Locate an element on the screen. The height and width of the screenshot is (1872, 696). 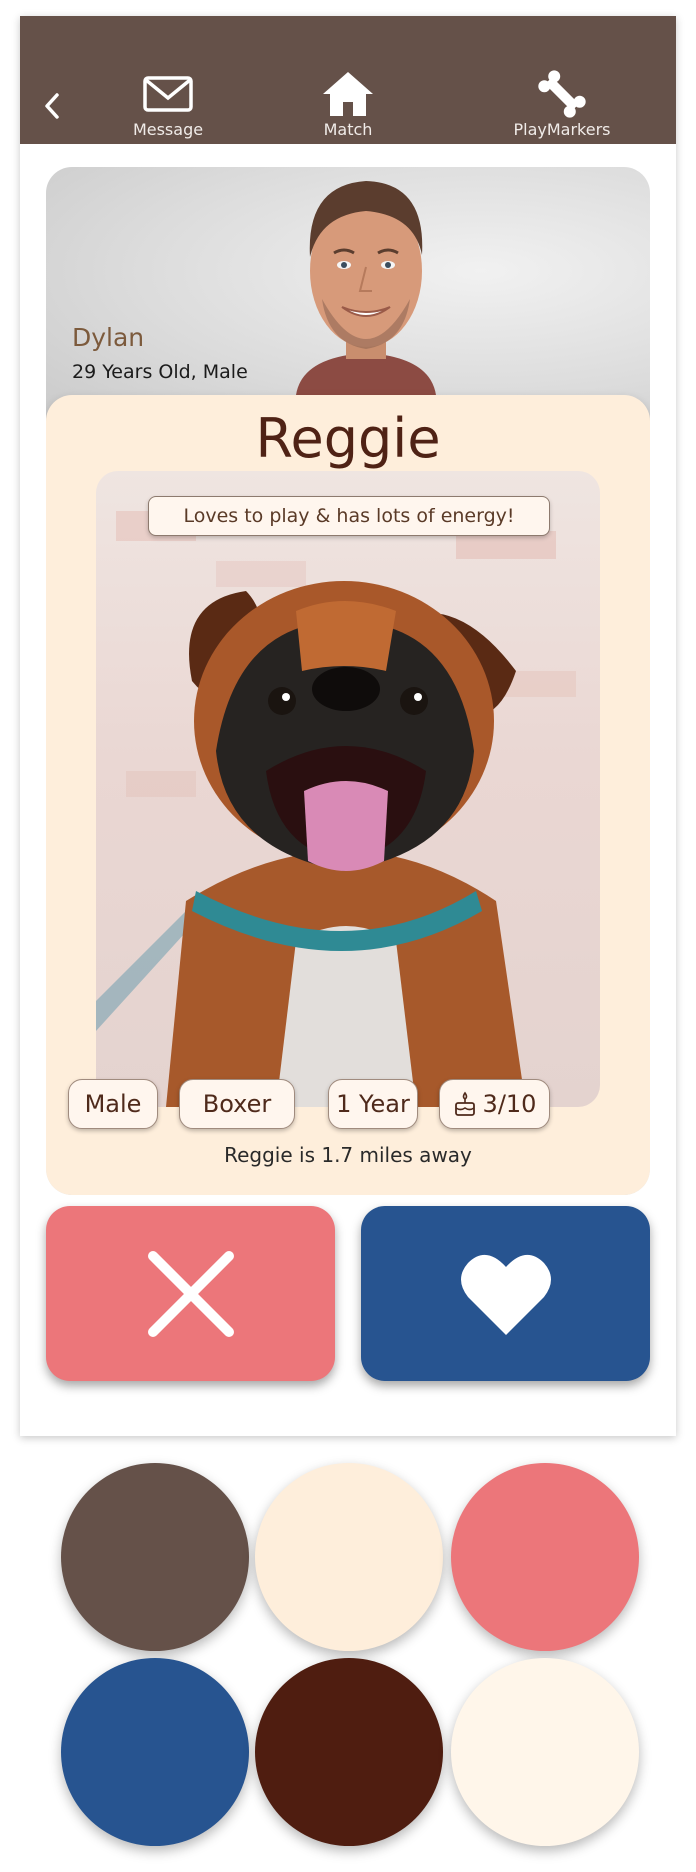
pet-distance: Reggie is 1.7 miles away is located at coordinates (348, 1155).